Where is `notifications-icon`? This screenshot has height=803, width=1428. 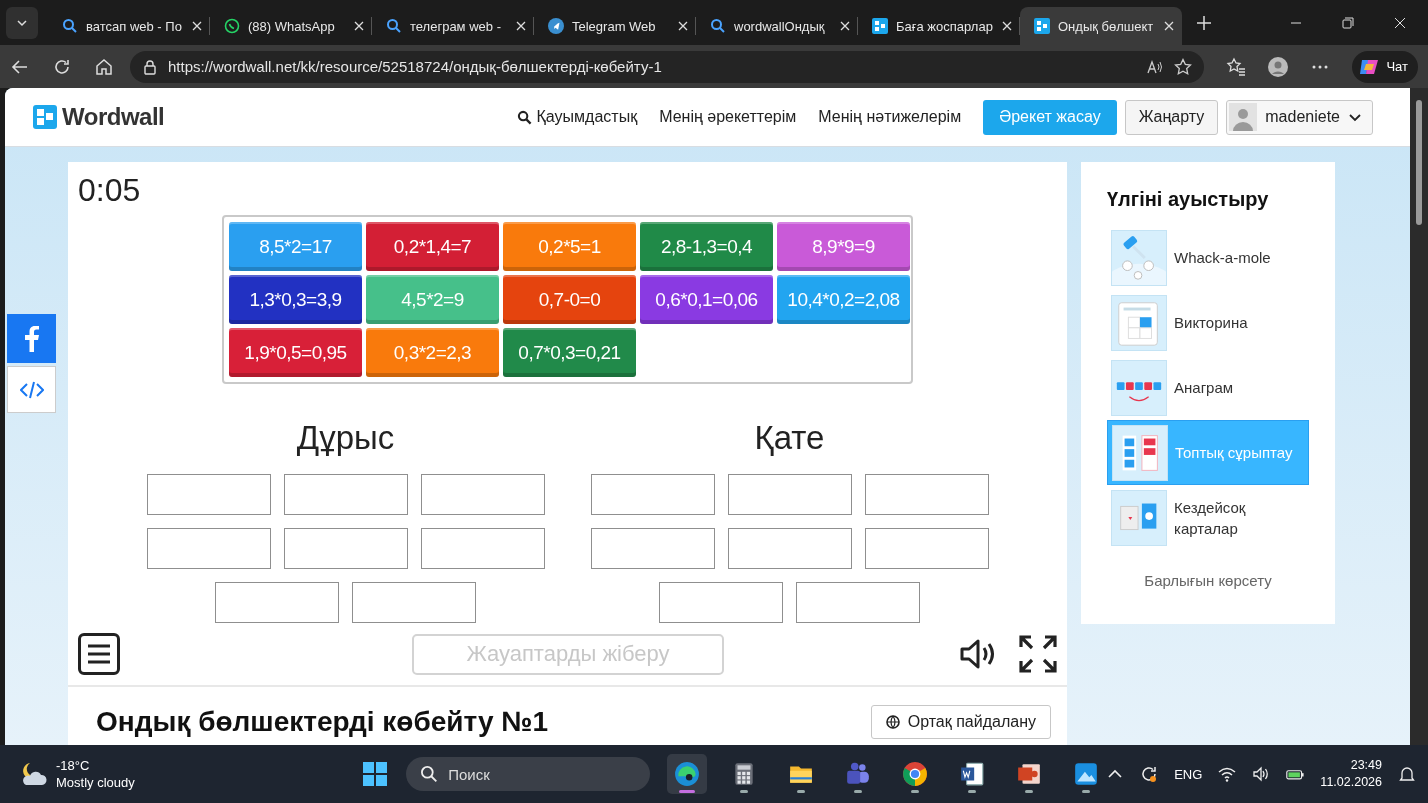 notifications-icon is located at coordinates (1407, 774).